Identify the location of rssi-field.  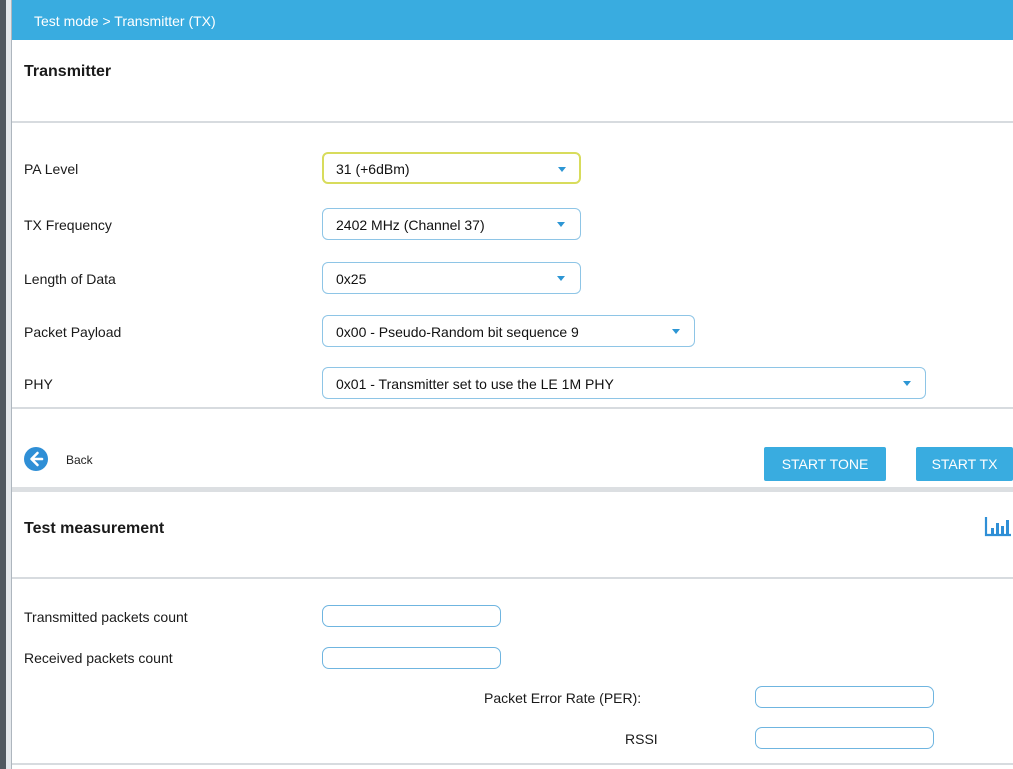
(844, 738).